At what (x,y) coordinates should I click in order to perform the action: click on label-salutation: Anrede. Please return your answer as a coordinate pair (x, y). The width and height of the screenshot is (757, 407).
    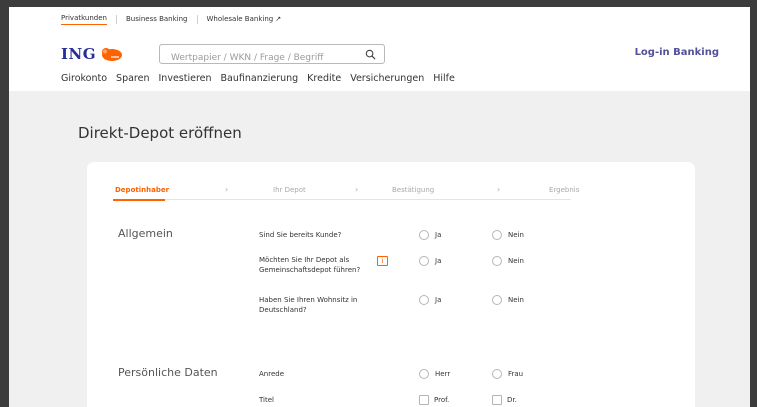
    Looking at the image, I should click on (272, 374).